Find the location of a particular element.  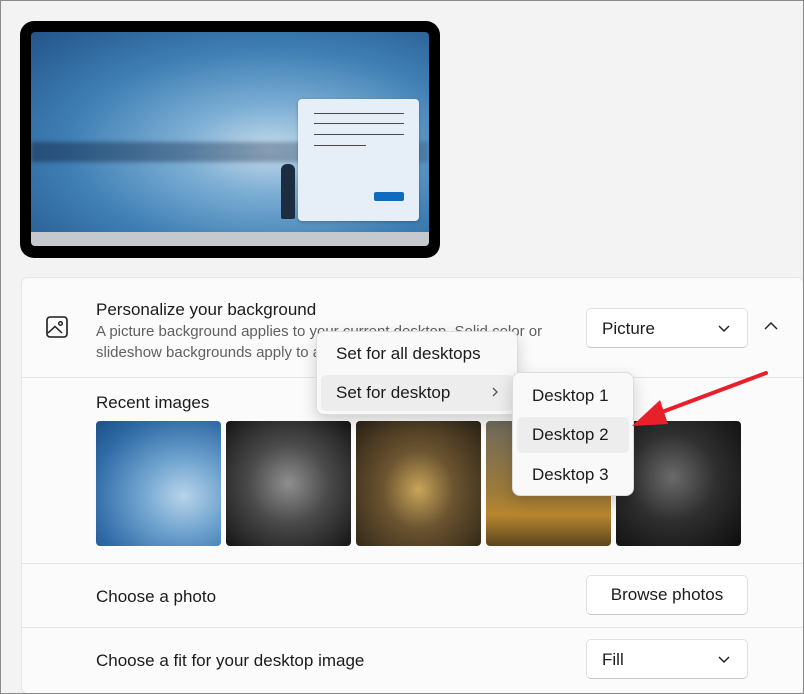

preview-window is located at coordinates (358, 160).